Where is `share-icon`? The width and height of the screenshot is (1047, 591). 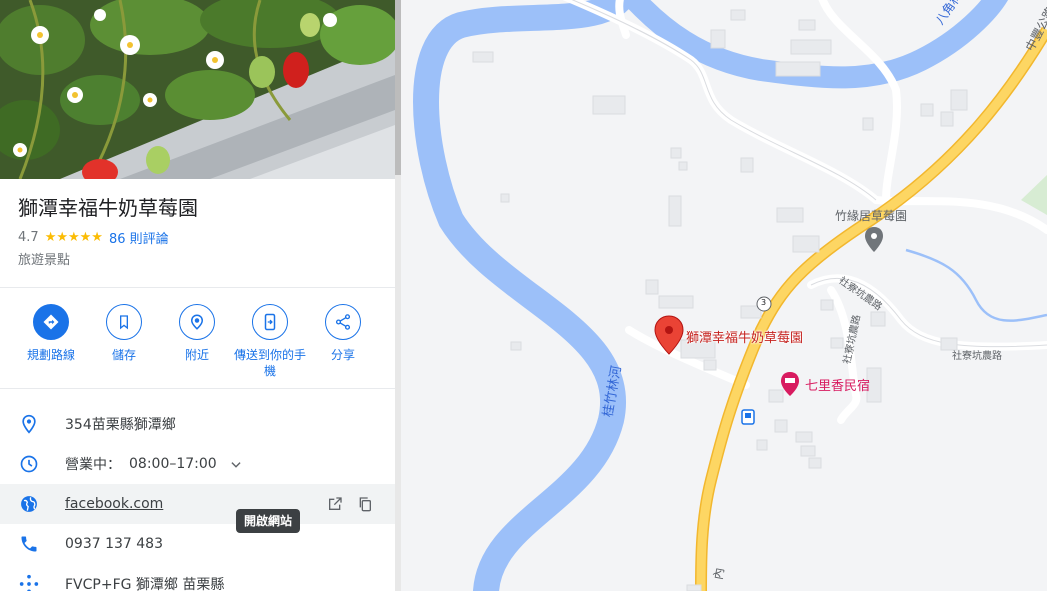
share-icon is located at coordinates (343, 322).